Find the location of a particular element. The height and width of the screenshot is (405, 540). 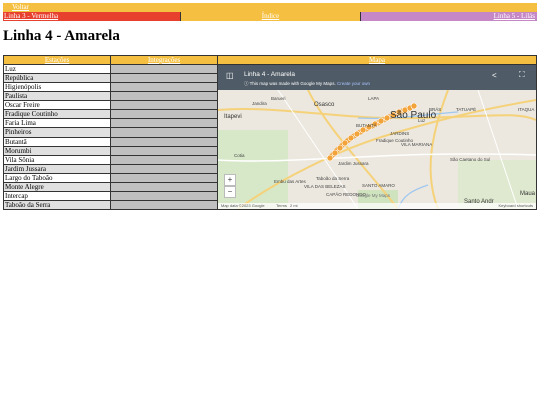

station-name: República is located at coordinates (57, 78).